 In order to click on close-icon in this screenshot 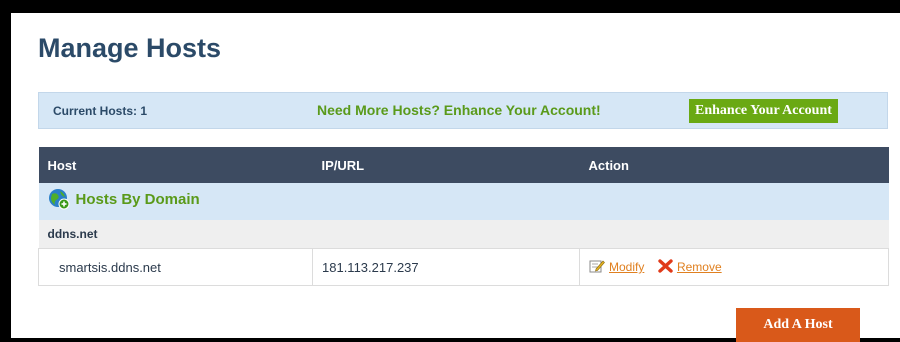, I will do `click(665, 267)`.